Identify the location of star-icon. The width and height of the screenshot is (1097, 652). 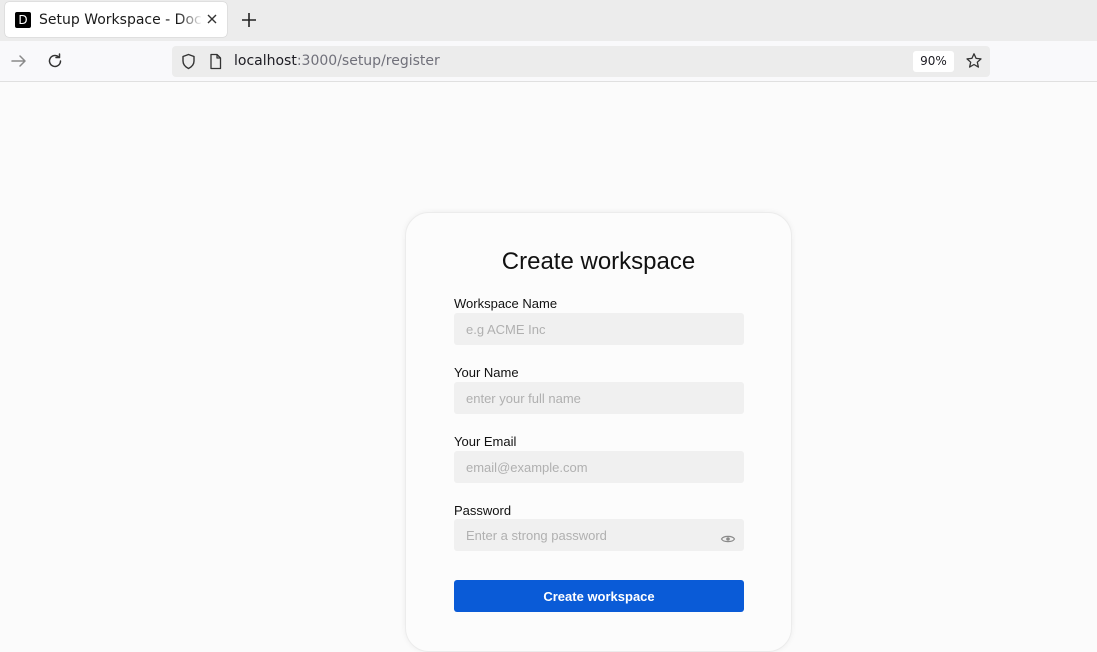
(974, 61).